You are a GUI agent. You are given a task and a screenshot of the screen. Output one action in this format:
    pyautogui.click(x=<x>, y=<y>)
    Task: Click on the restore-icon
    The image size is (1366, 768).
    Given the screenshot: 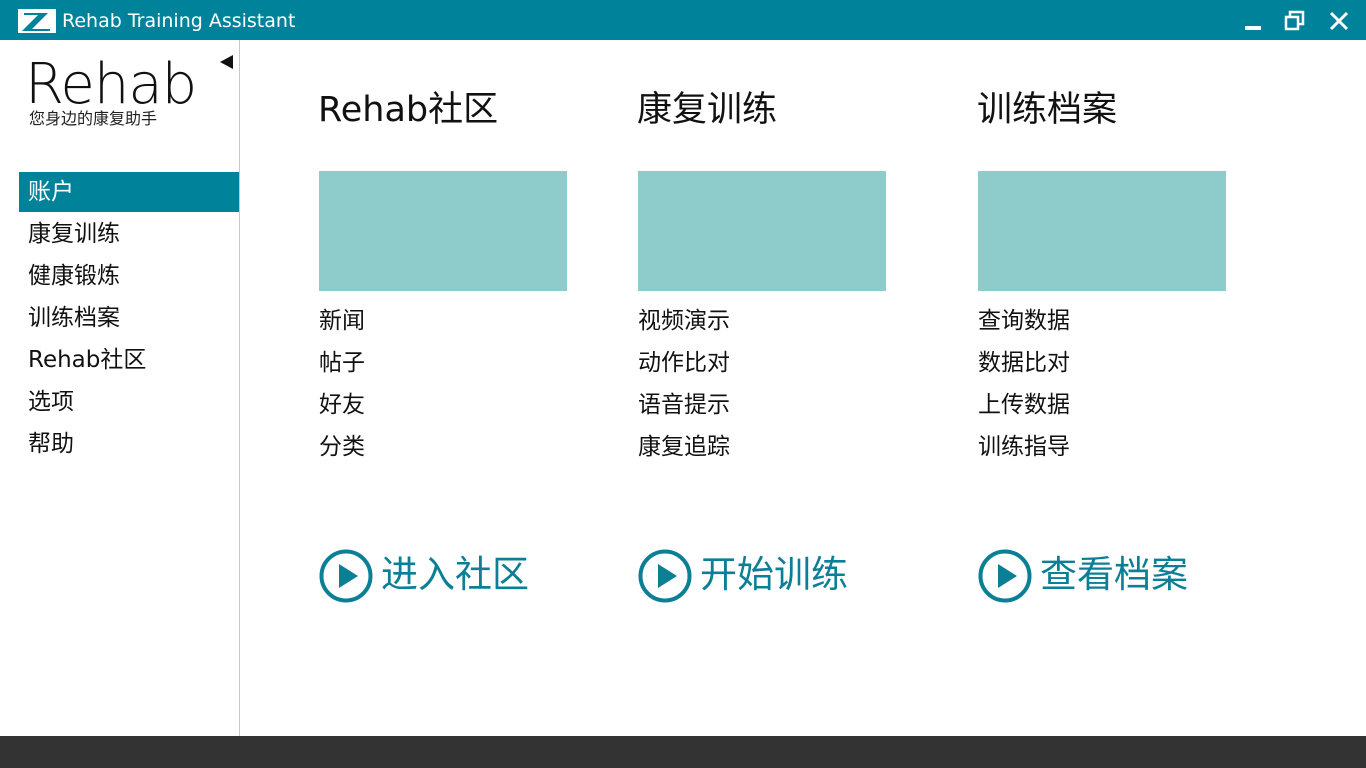 What is the action you would take?
    pyautogui.click(x=1295, y=21)
    